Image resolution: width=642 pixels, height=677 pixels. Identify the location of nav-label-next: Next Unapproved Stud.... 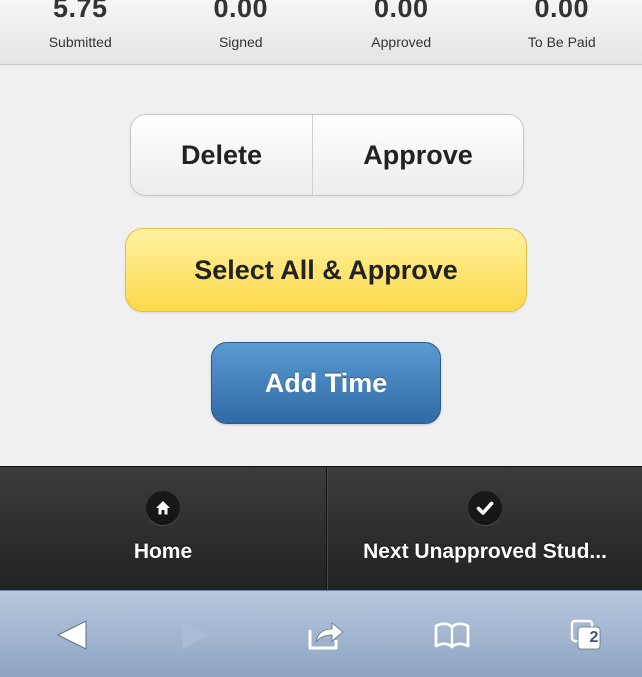
(485, 551).